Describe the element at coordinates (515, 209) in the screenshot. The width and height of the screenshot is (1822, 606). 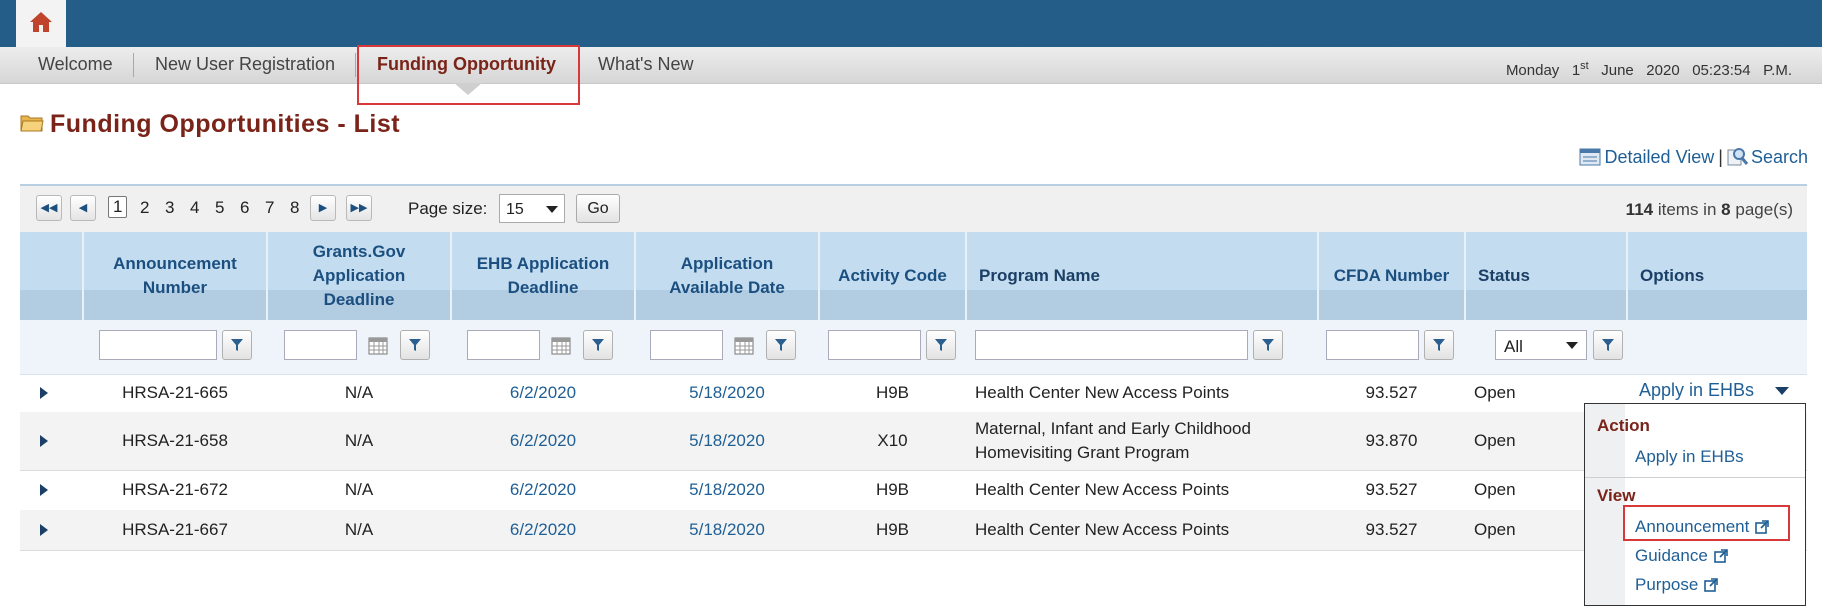
I see `page-size-value: 15` at that location.